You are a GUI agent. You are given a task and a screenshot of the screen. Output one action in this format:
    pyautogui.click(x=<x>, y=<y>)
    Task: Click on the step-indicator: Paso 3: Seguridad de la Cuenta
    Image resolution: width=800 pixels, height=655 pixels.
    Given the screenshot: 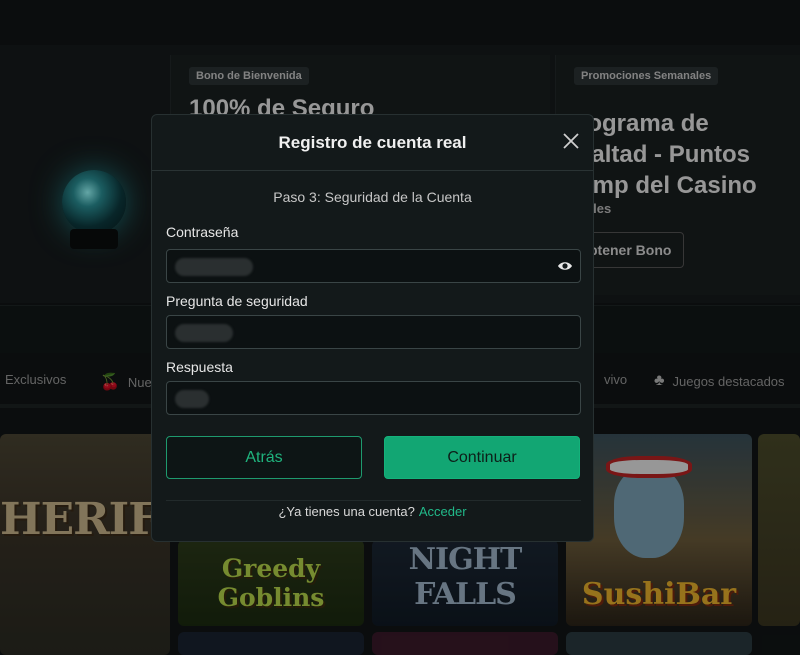 What is the action you would take?
    pyautogui.click(x=372, y=197)
    